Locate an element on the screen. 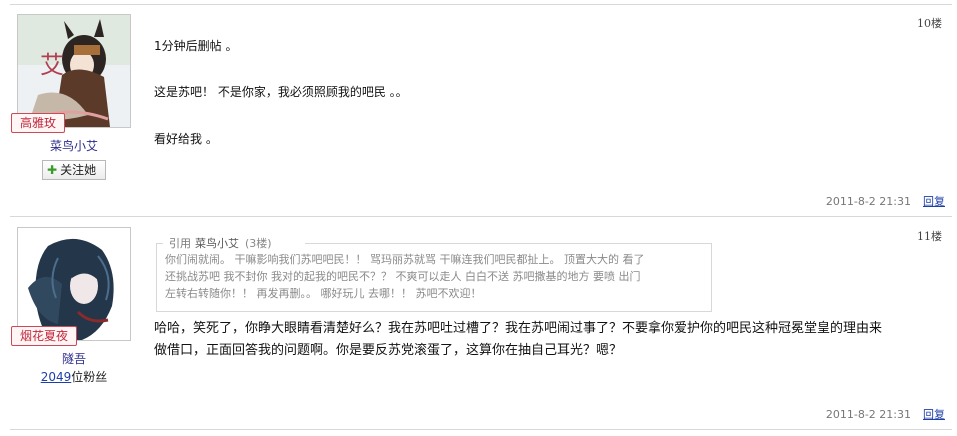 The height and width of the screenshot is (436, 957). username: 菜鸟小艾 is located at coordinates (74, 145).